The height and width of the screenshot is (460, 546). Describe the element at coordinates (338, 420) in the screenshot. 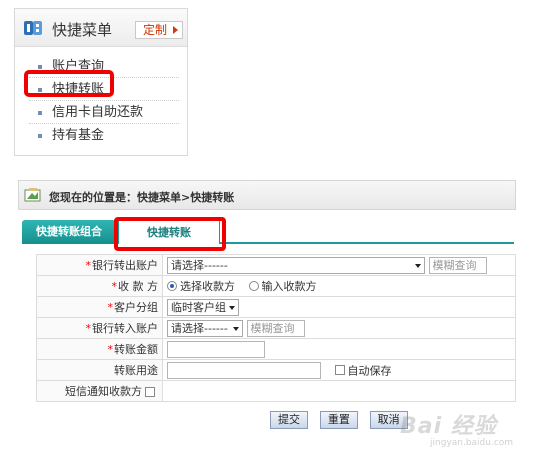

I see `reset-button: 重置` at that location.